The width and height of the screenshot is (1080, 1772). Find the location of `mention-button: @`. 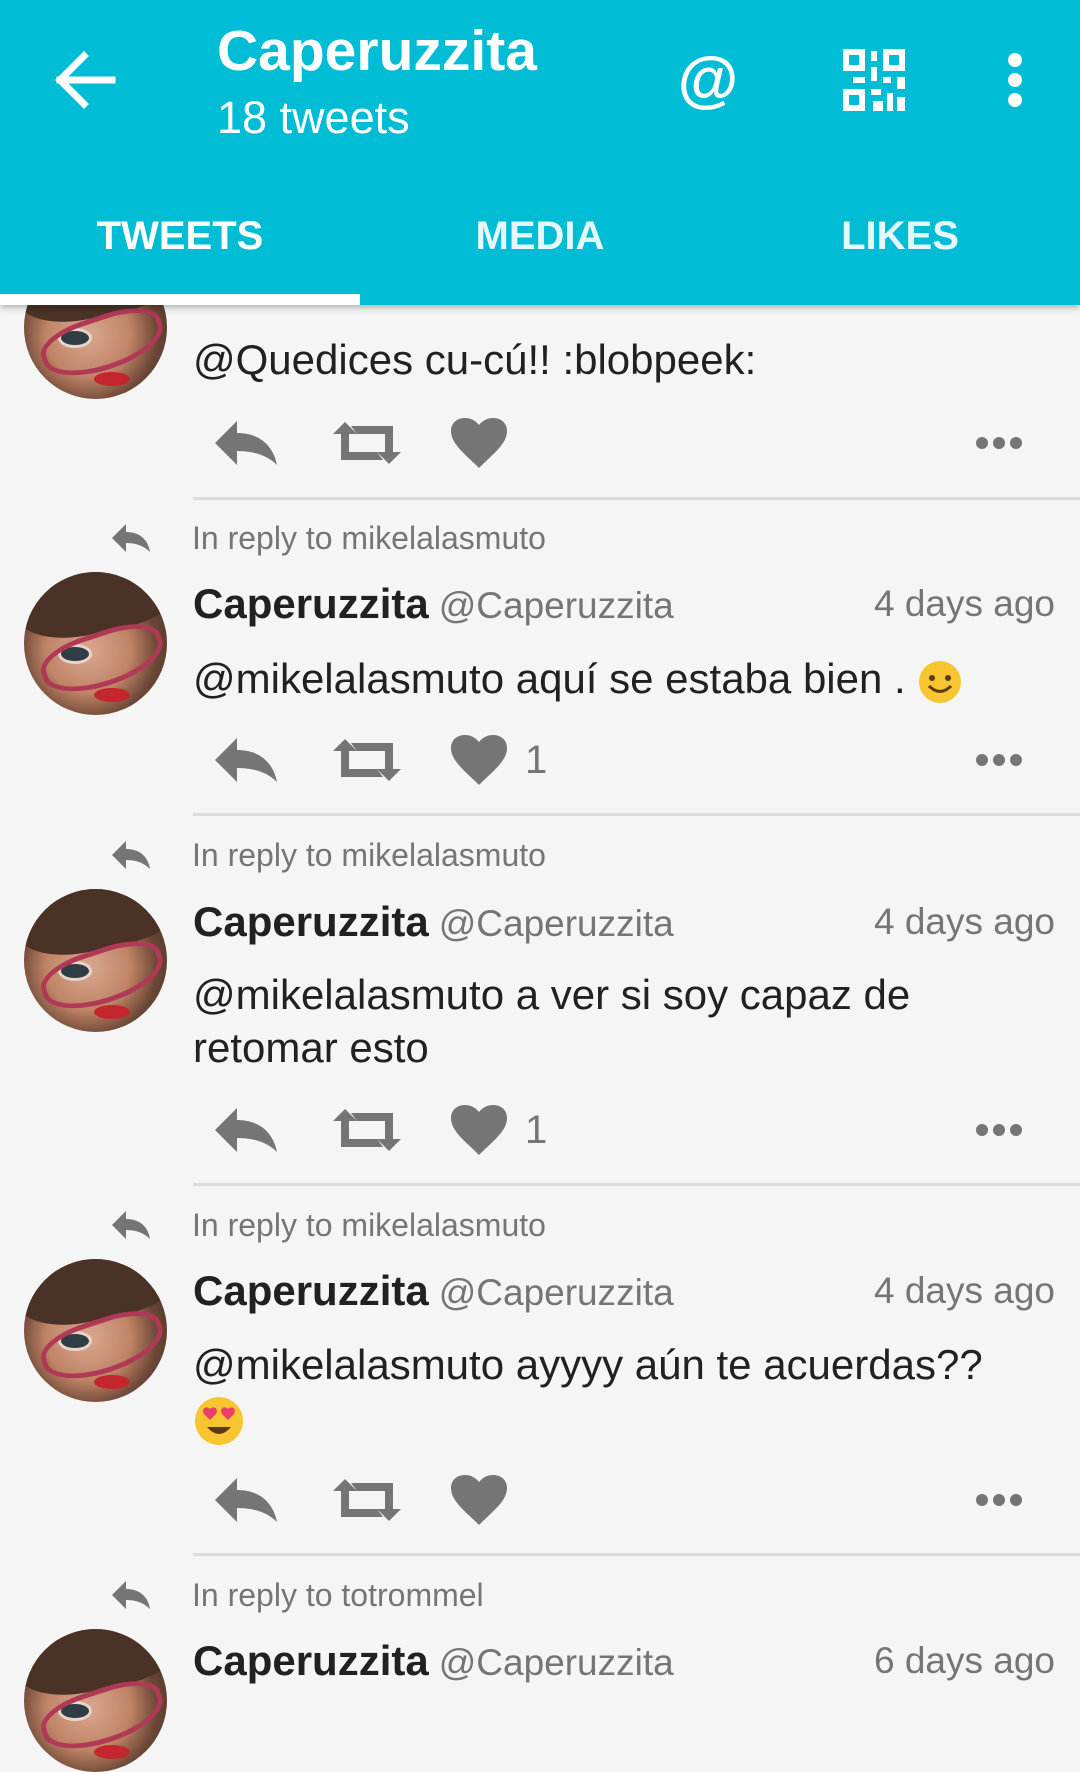

mention-button: @ is located at coordinates (708, 80).